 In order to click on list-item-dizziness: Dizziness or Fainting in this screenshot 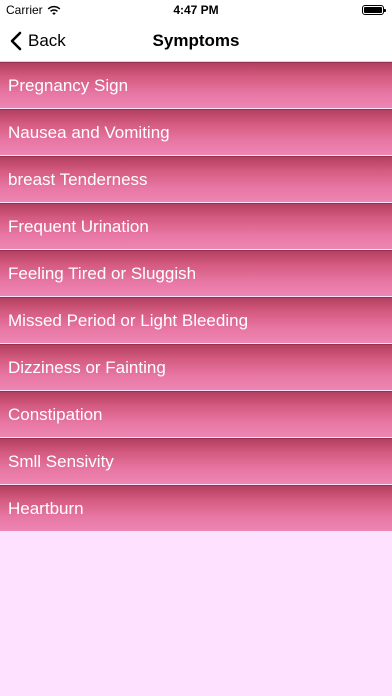, I will do `click(196, 367)`.